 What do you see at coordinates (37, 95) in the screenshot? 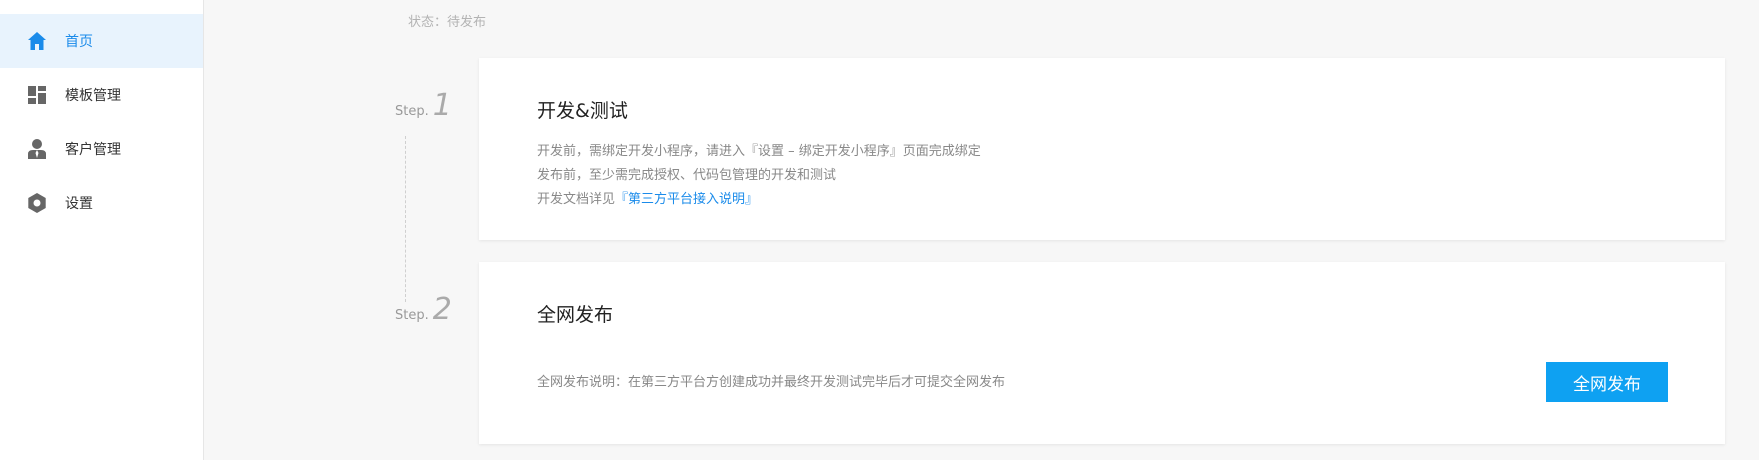
I see `dashboard-icon` at bounding box center [37, 95].